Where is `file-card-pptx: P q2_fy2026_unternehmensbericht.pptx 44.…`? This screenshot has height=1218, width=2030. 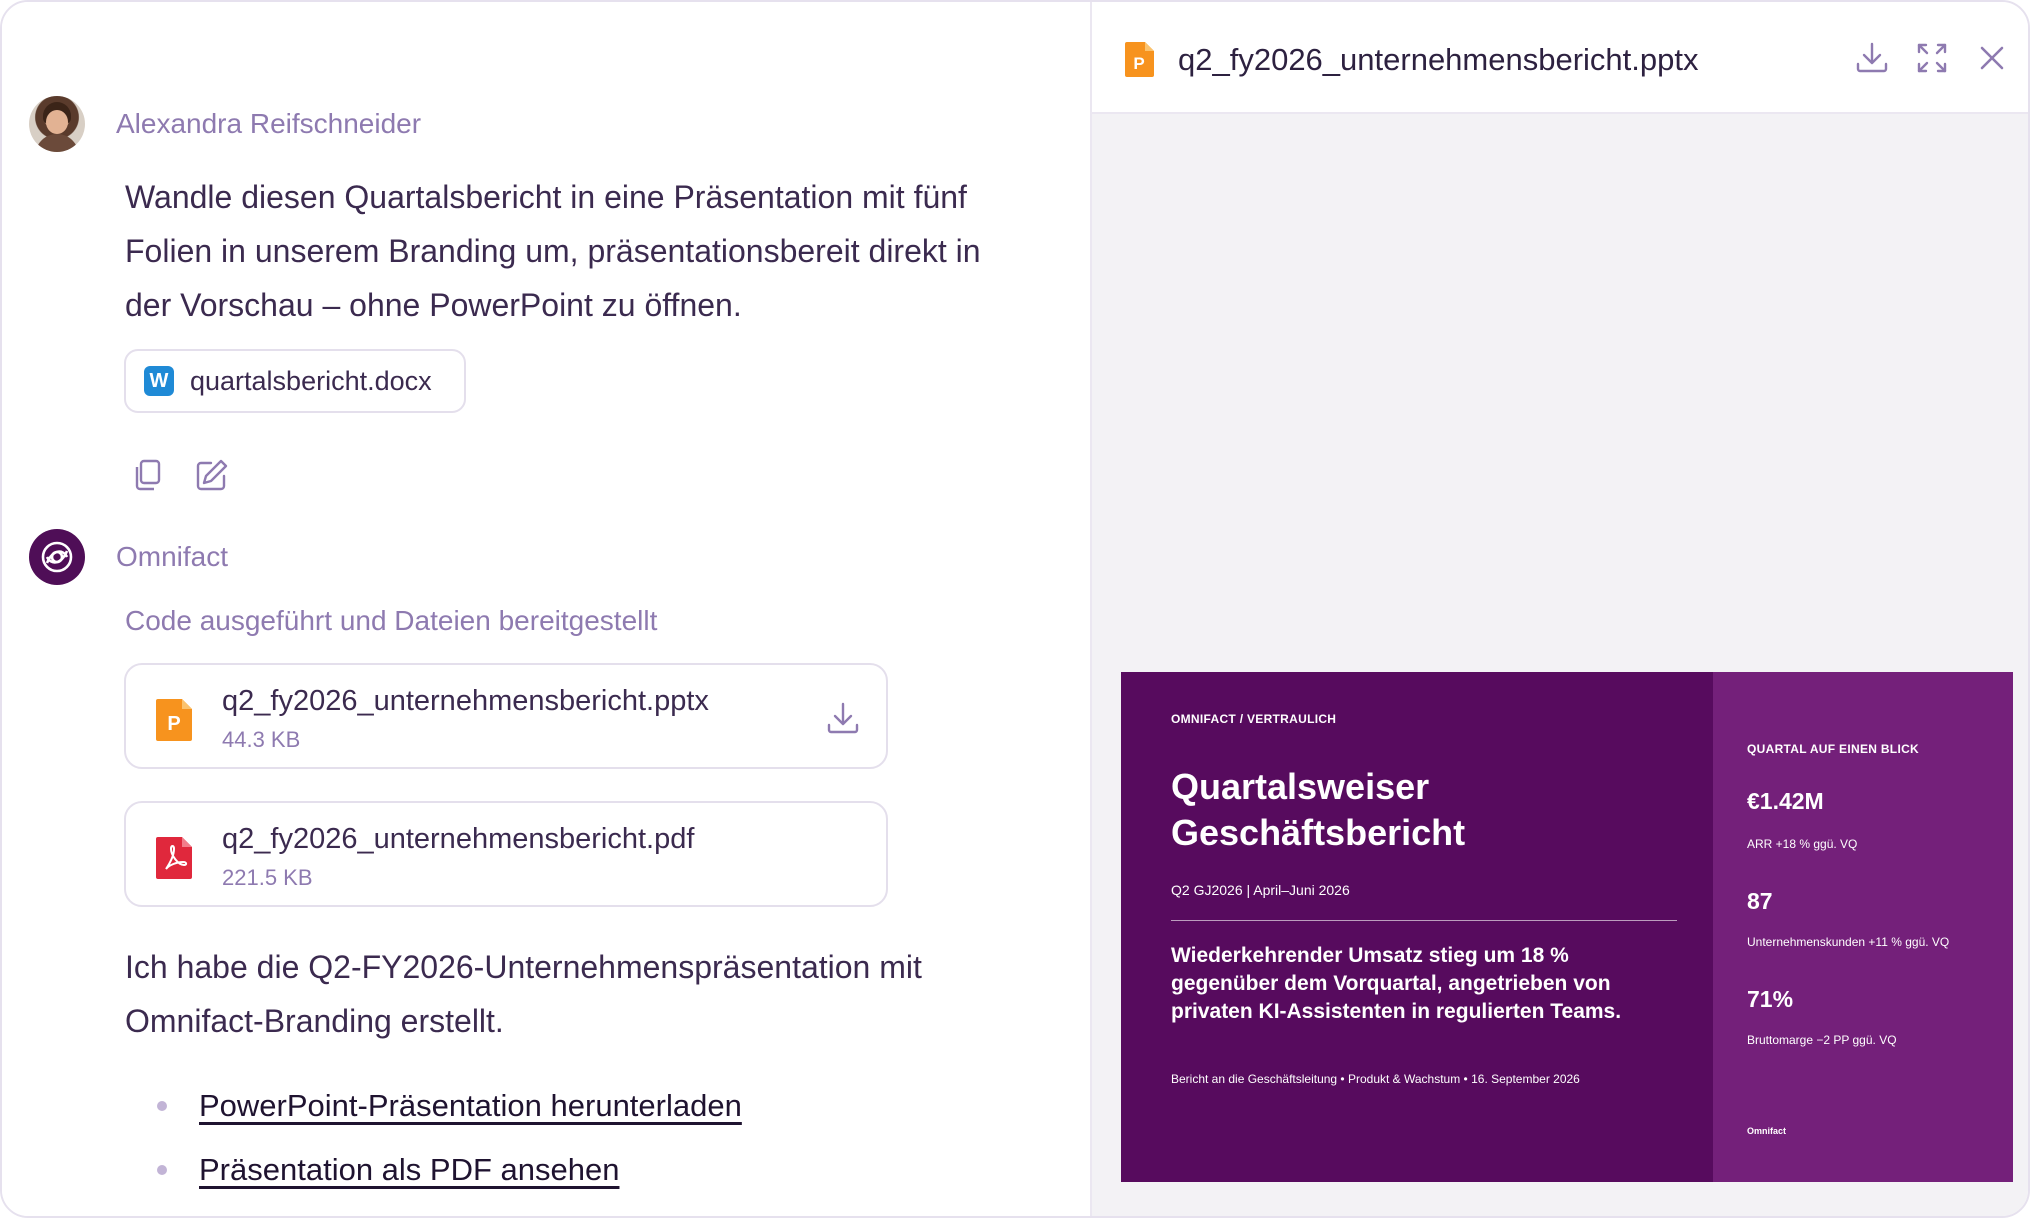
file-card-pptx: P q2_fy2026_unternehmensbericht.pptx 44.… is located at coordinates (506, 716).